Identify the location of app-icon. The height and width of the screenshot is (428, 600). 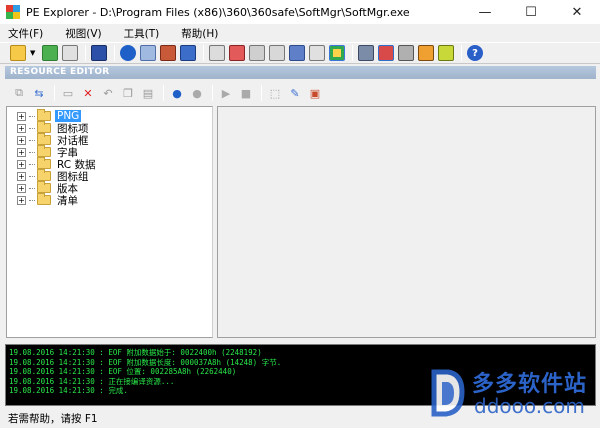
(13, 12).